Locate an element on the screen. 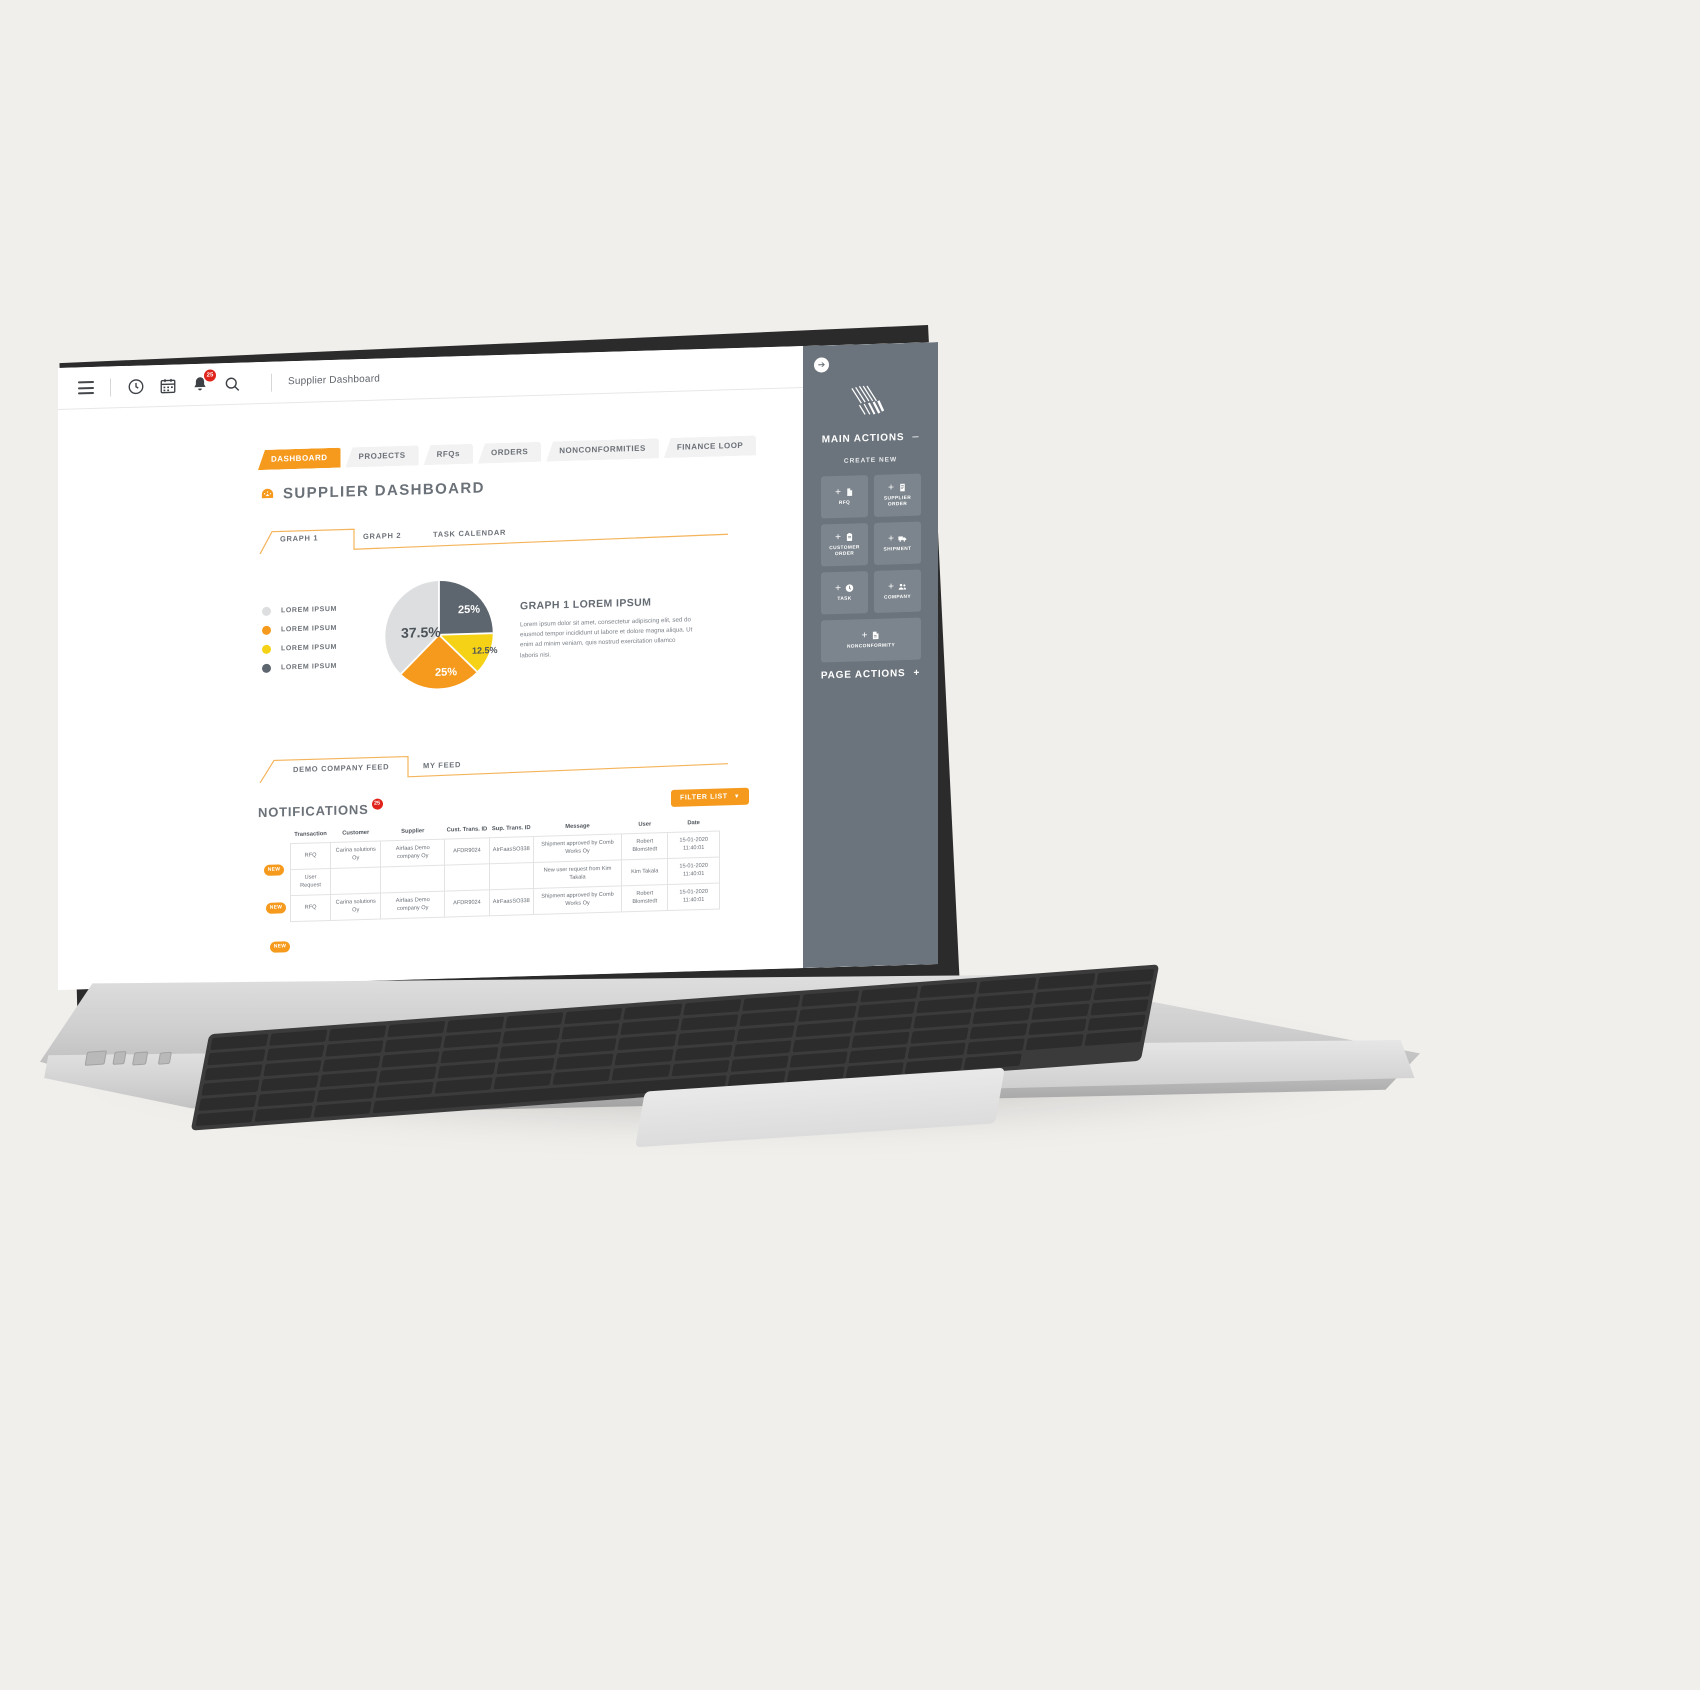 The width and height of the screenshot is (1700, 1690). create-company-button: + COMPANY is located at coordinates (897, 591).